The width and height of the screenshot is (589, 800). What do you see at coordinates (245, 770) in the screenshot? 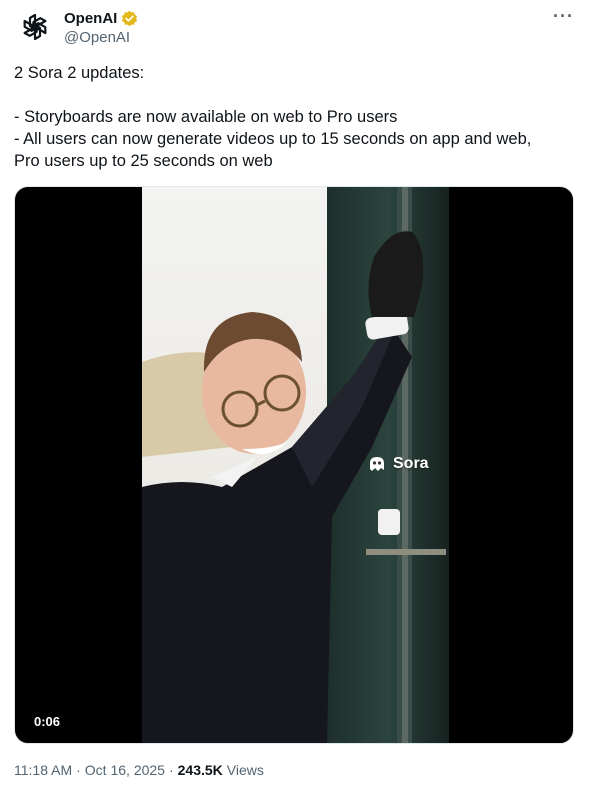
I see `views-label: Views` at bounding box center [245, 770].